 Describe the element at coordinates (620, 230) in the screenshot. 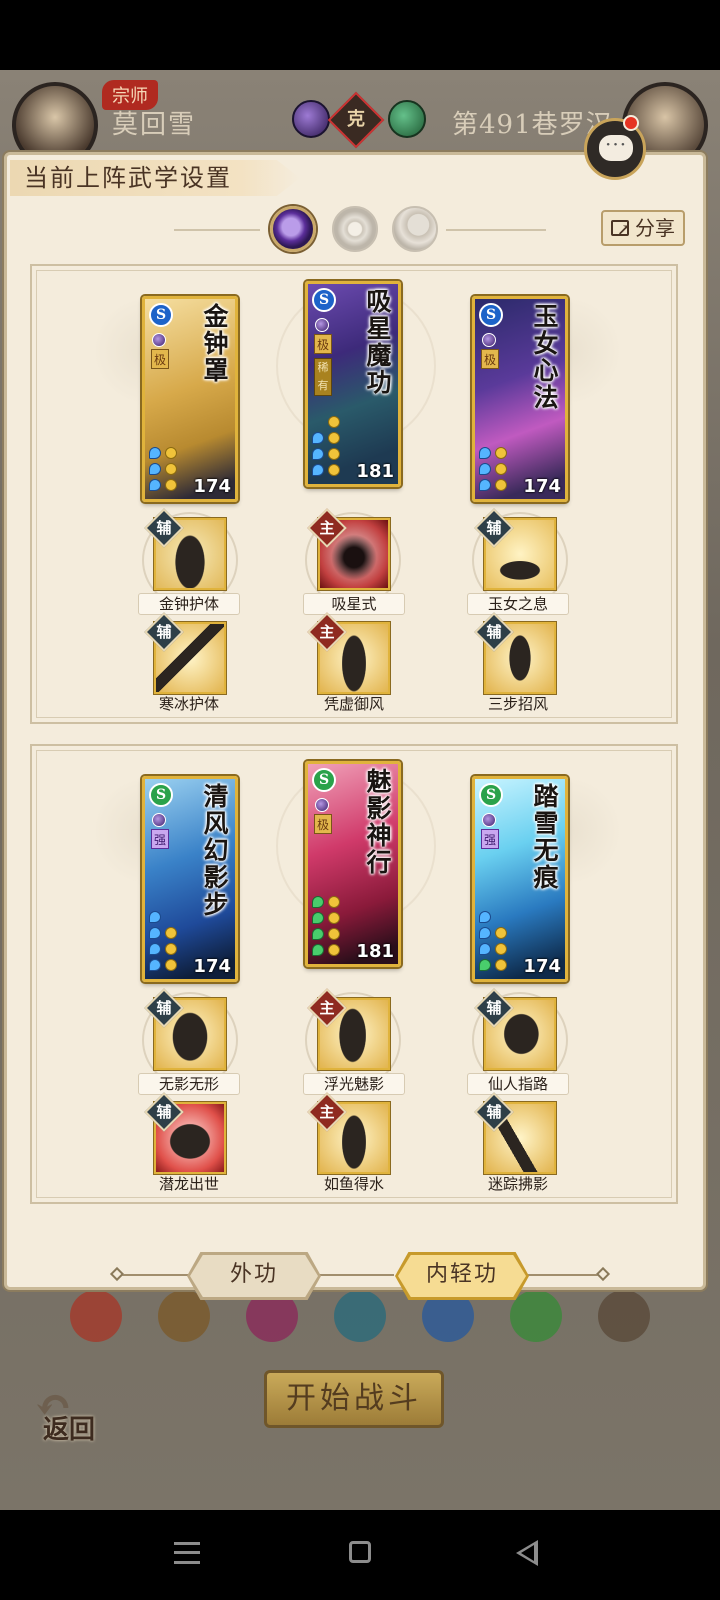

I see `share-icon` at that location.